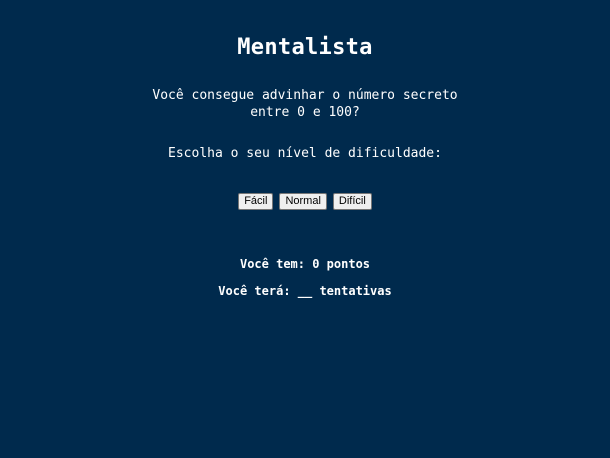 The height and width of the screenshot is (458, 610). What do you see at coordinates (352, 201) in the screenshot?
I see `hard-button: Difícil` at bounding box center [352, 201].